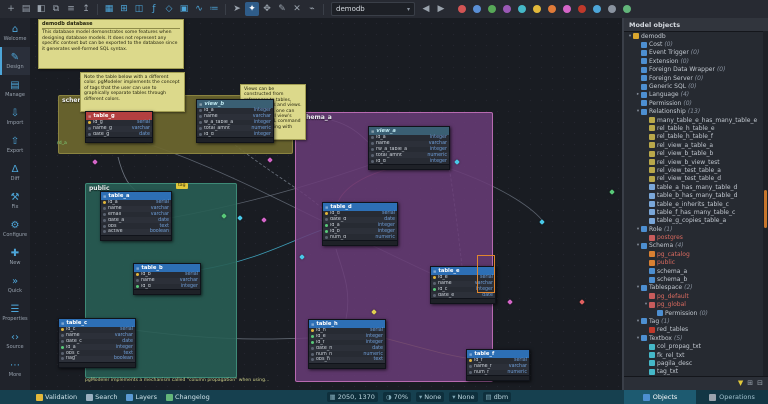  What do you see at coordinates (26, 9) in the screenshot?
I see `open-model-button: ▤` at bounding box center [26, 9].